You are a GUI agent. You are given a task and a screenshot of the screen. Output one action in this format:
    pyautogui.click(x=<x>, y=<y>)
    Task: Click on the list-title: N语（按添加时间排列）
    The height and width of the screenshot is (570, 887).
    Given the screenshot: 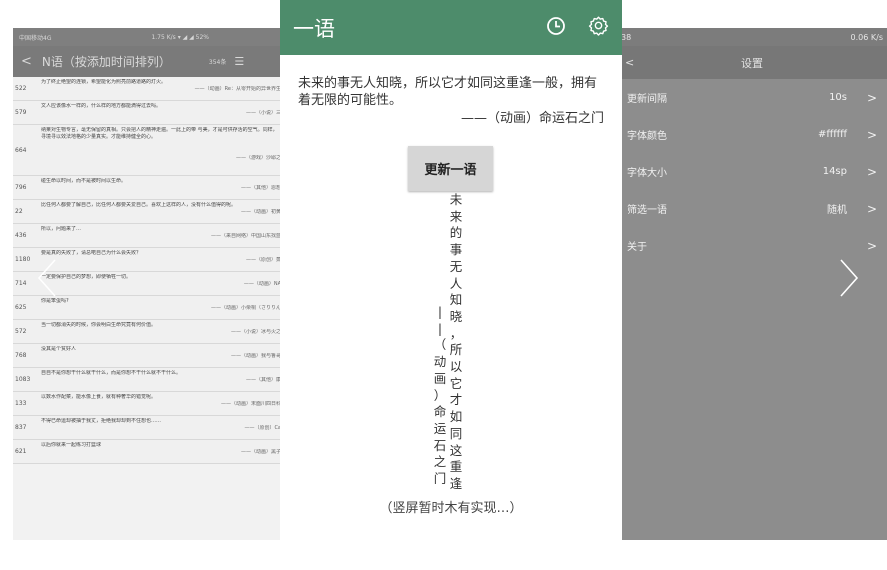 What is the action you would take?
    pyautogui.click(x=106, y=62)
    